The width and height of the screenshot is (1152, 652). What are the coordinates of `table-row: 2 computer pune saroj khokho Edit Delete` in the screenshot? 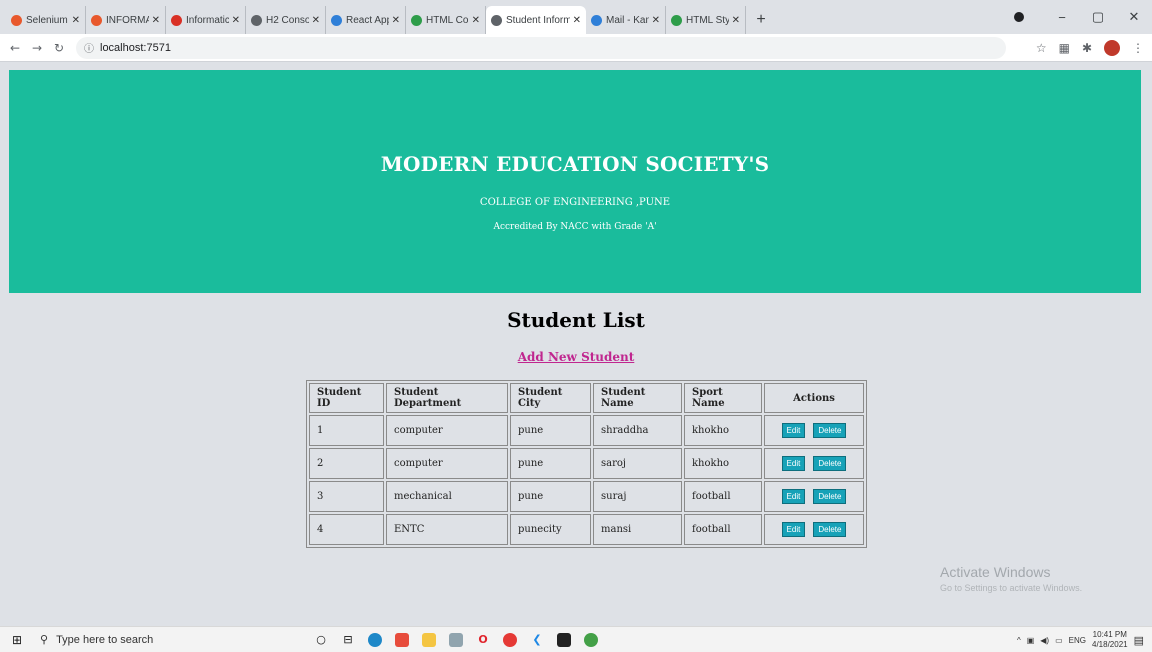 It's located at (586, 463).